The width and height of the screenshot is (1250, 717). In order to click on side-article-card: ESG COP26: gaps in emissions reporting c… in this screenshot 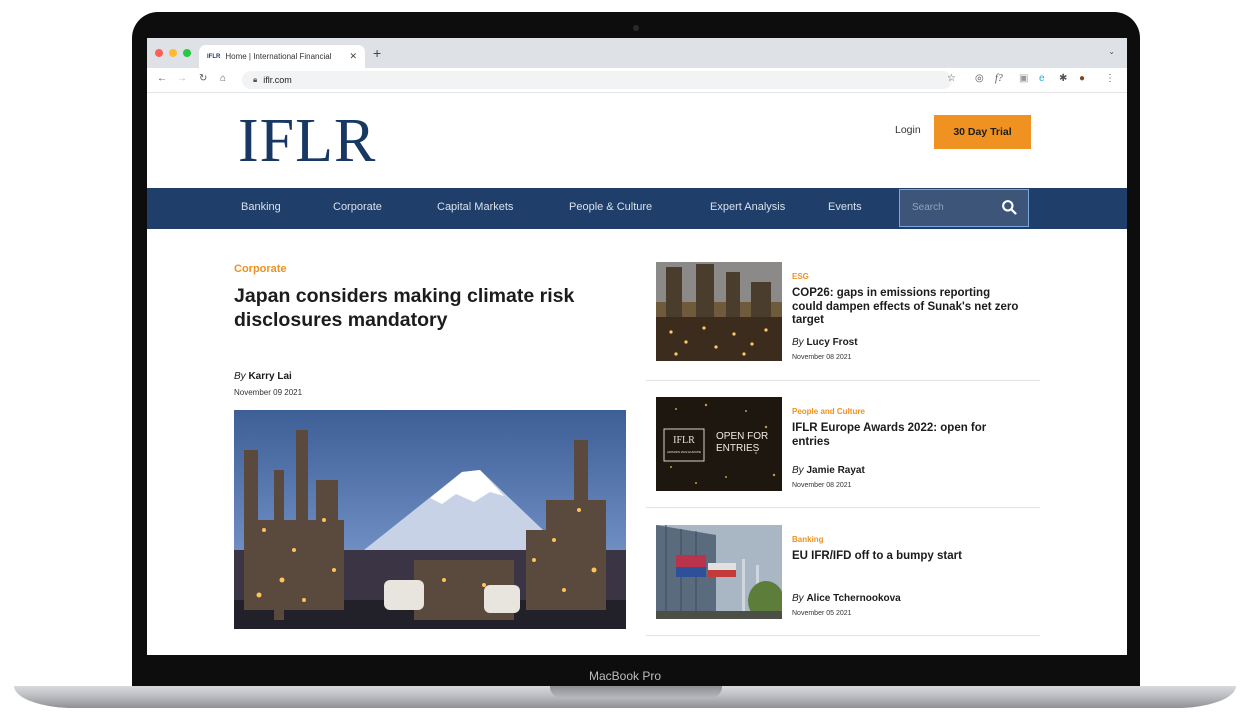, I will do `click(843, 328)`.